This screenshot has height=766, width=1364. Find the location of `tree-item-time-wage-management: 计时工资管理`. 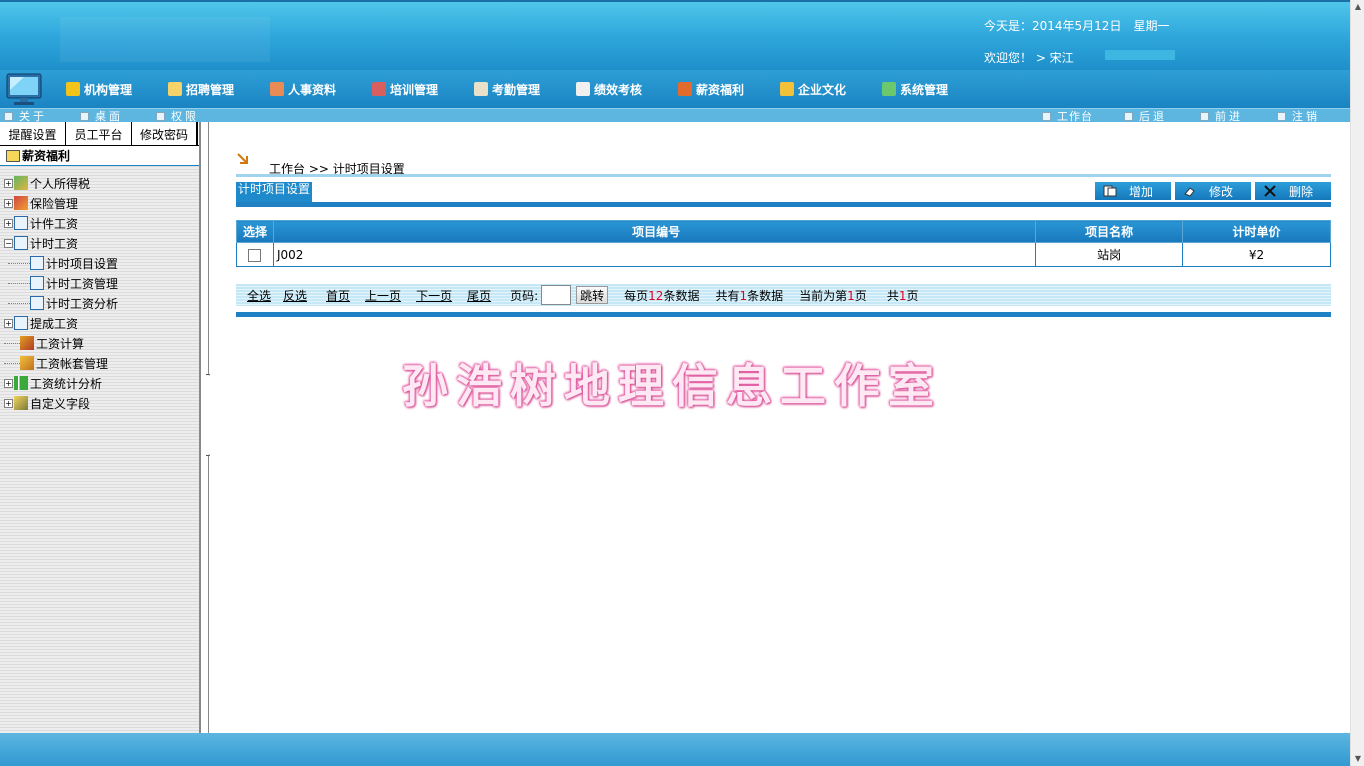

tree-item-time-wage-management: 计时工资管理 is located at coordinates (99, 283).